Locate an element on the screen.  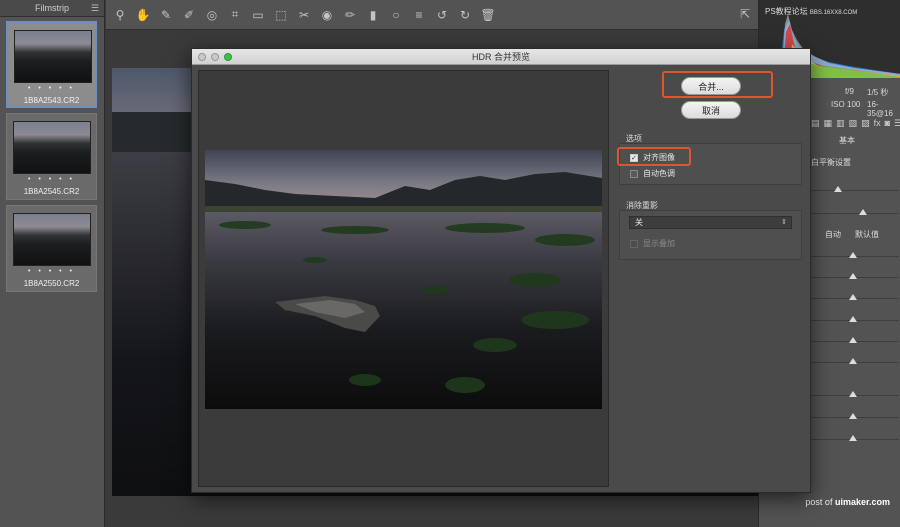
highlights-slider is located at coordinates (854, 297).